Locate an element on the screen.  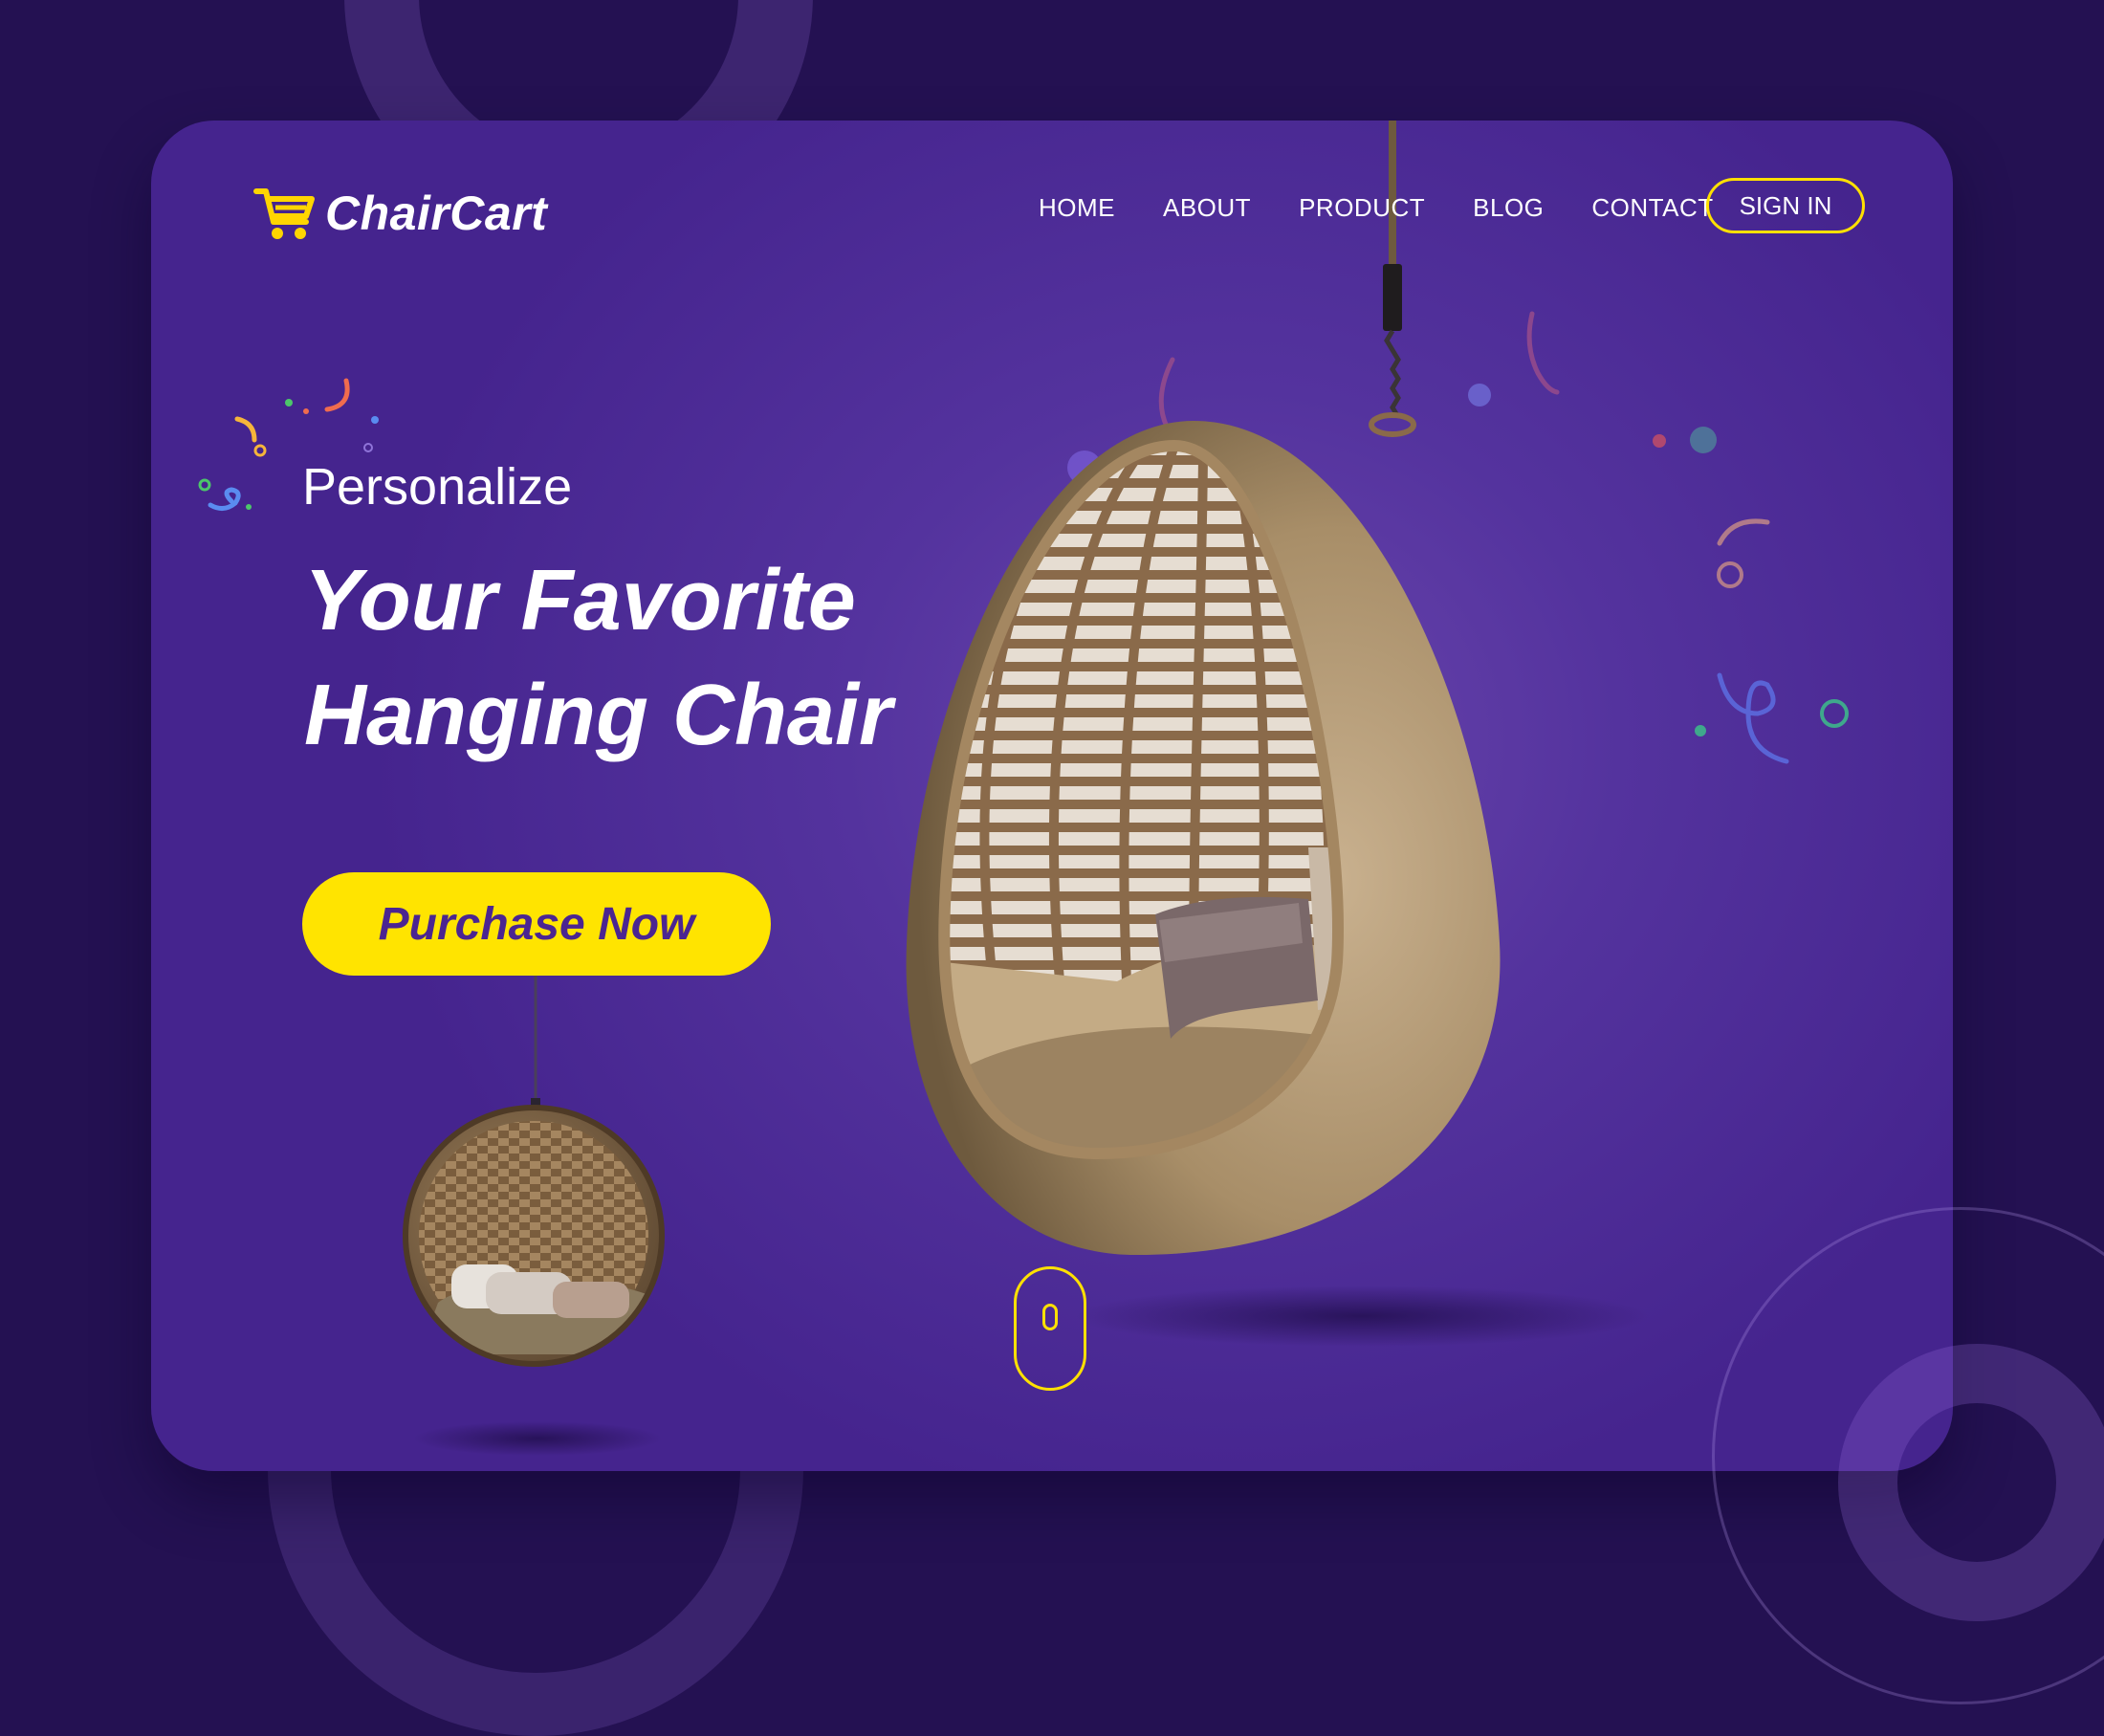
brand-name: ChairCart is located at coordinates (436, 213).